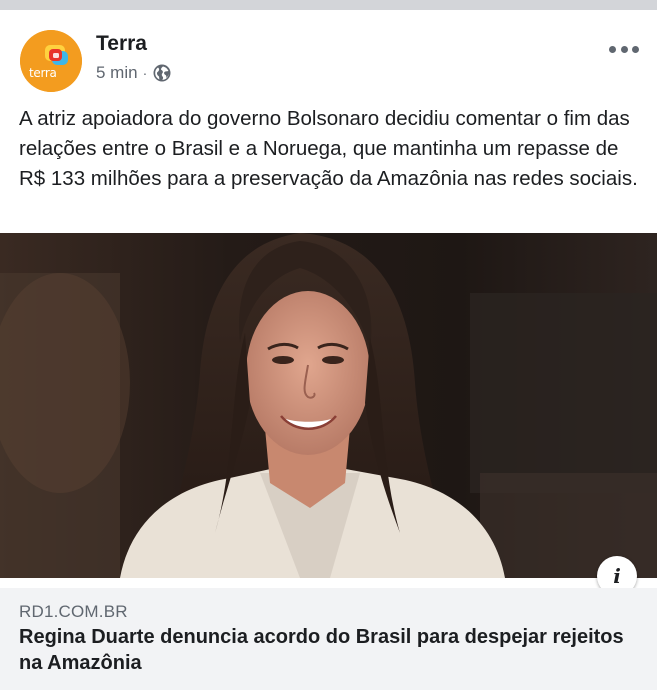  What do you see at coordinates (328, 5) in the screenshot?
I see `feed-separator` at bounding box center [328, 5].